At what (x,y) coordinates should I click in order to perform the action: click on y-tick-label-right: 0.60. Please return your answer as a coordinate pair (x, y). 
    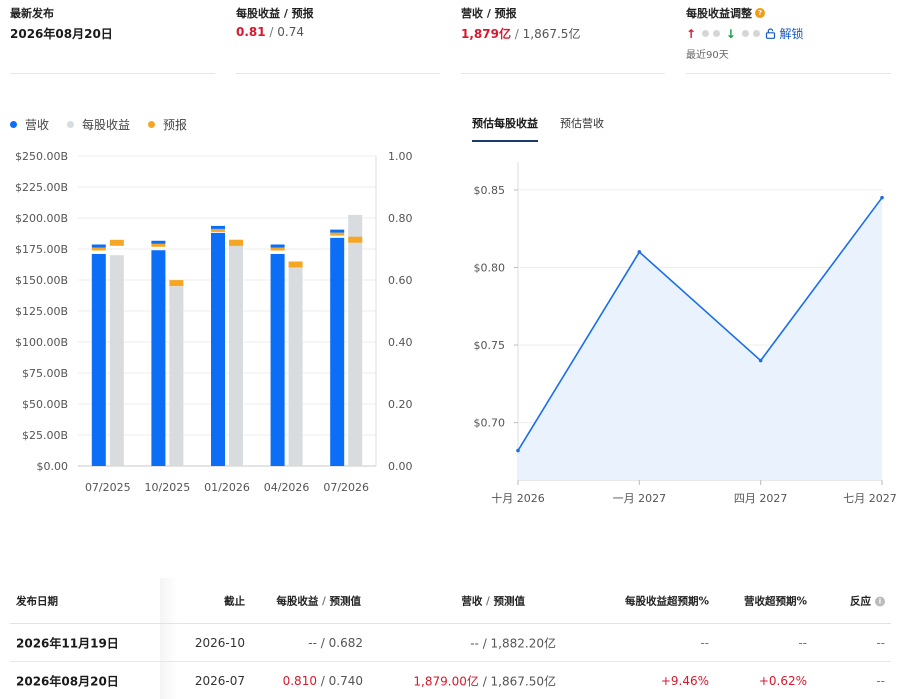
    Looking at the image, I should click on (400, 280).